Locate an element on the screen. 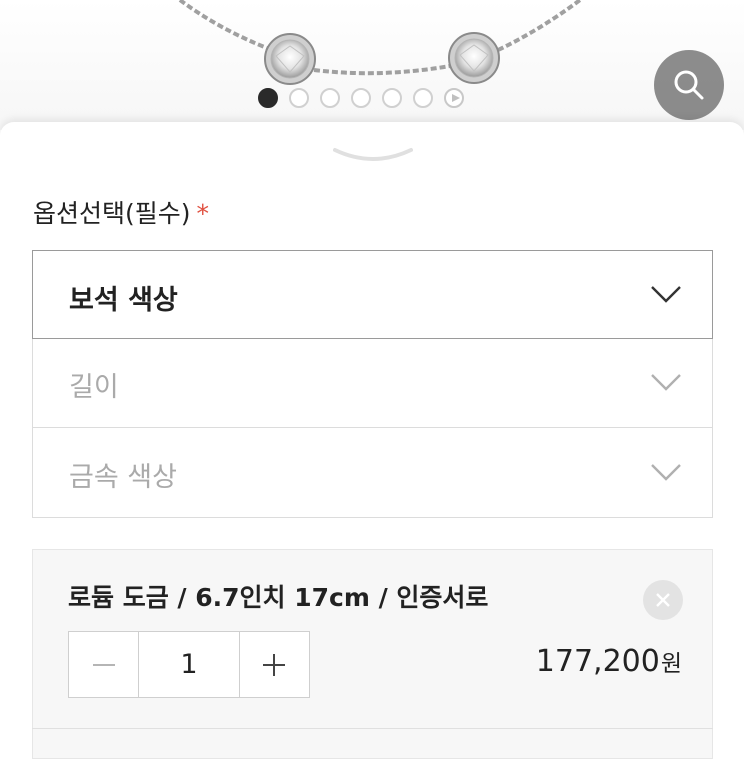 This screenshot has height=762, width=744. play-icon is located at coordinates (454, 98).